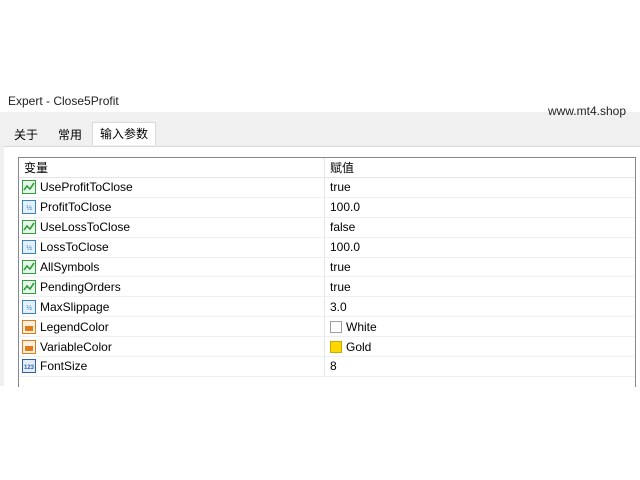 The image size is (640, 480). I want to click on tab-strip: 关于 常用 输入参数, so click(80, 134).